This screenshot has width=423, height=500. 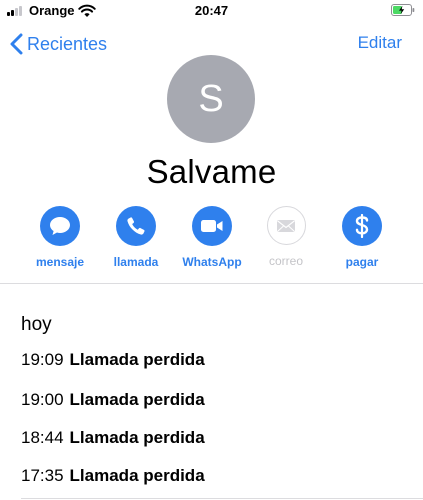 I want to click on back-button: Recientes, so click(x=58, y=44).